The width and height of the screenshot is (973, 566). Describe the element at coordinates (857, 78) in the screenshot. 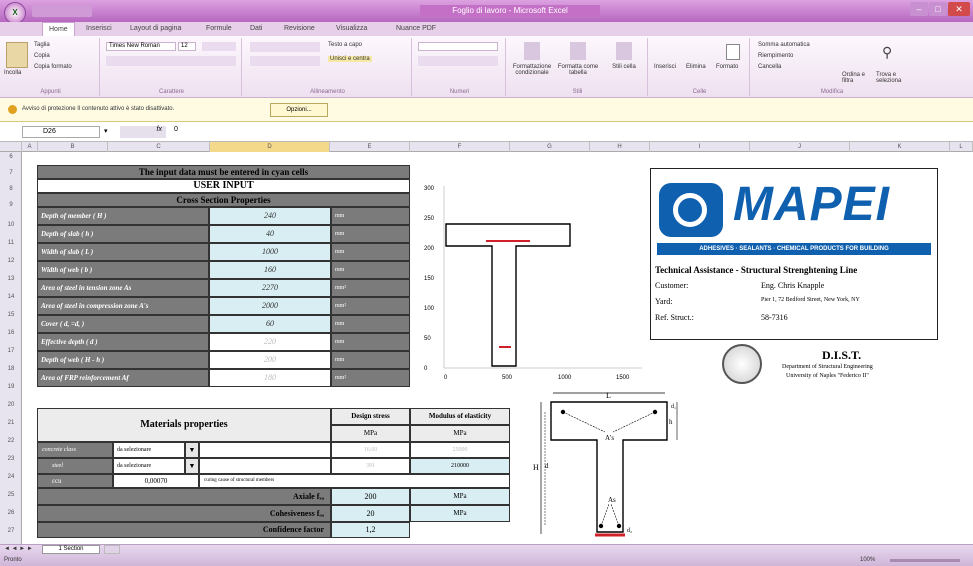

I see `sort-filter-button: Ordina e filtra` at that location.